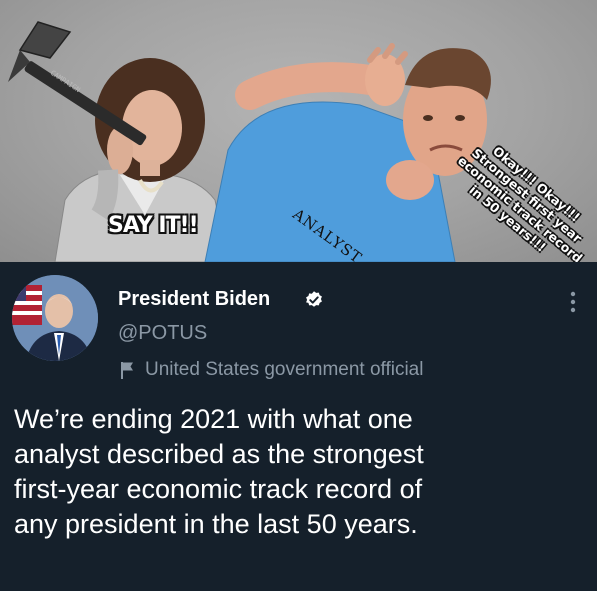 The height and width of the screenshot is (591, 597). Describe the element at coordinates (314, 299) in the screenshot. I see `verified-badge-icon` at that location.